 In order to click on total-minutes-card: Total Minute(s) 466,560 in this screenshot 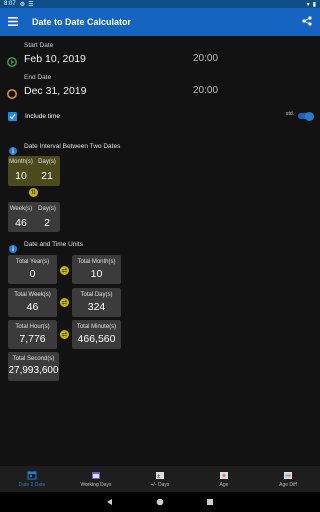, I will do `click(96, 334)`.